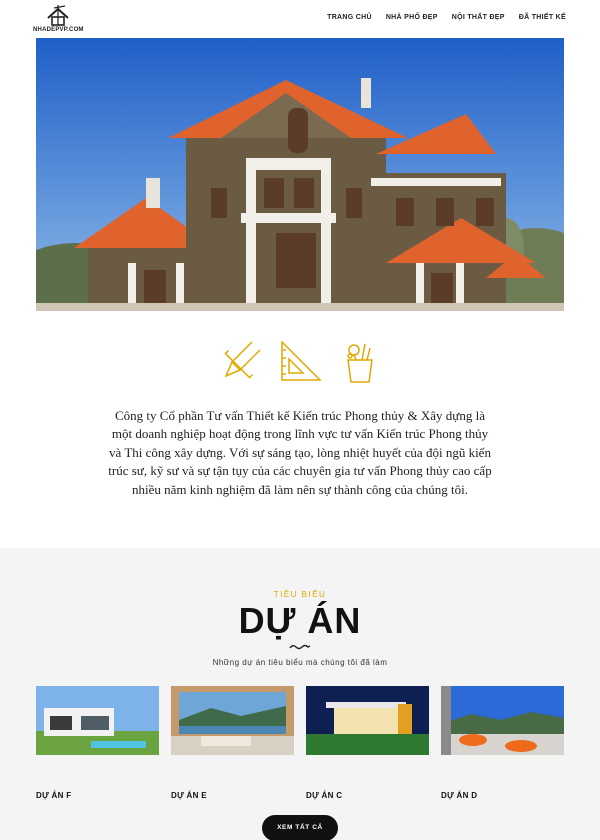 This screenshot has height=840, width=600. Describe the element at coordinates (542, 17) in the screenshot. I see `nav-designed: ĐÃ THIẾT KẾ` at that location.